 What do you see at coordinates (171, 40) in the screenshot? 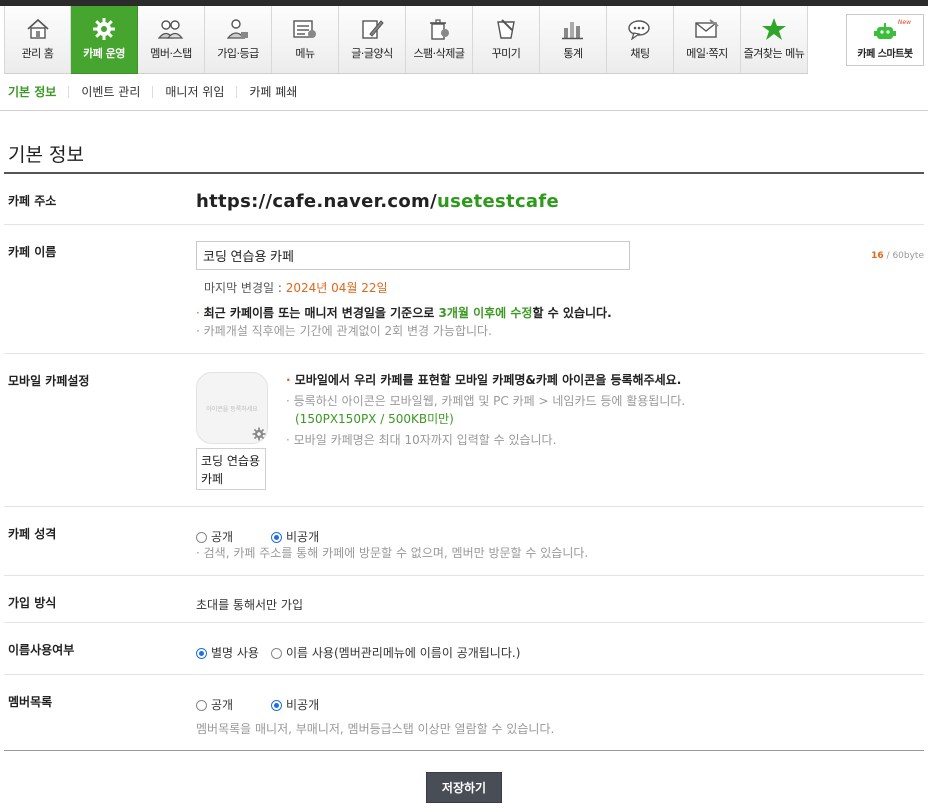
I see `nav-members-staff: 멤버·스탭` at bounding box center [171, 40].